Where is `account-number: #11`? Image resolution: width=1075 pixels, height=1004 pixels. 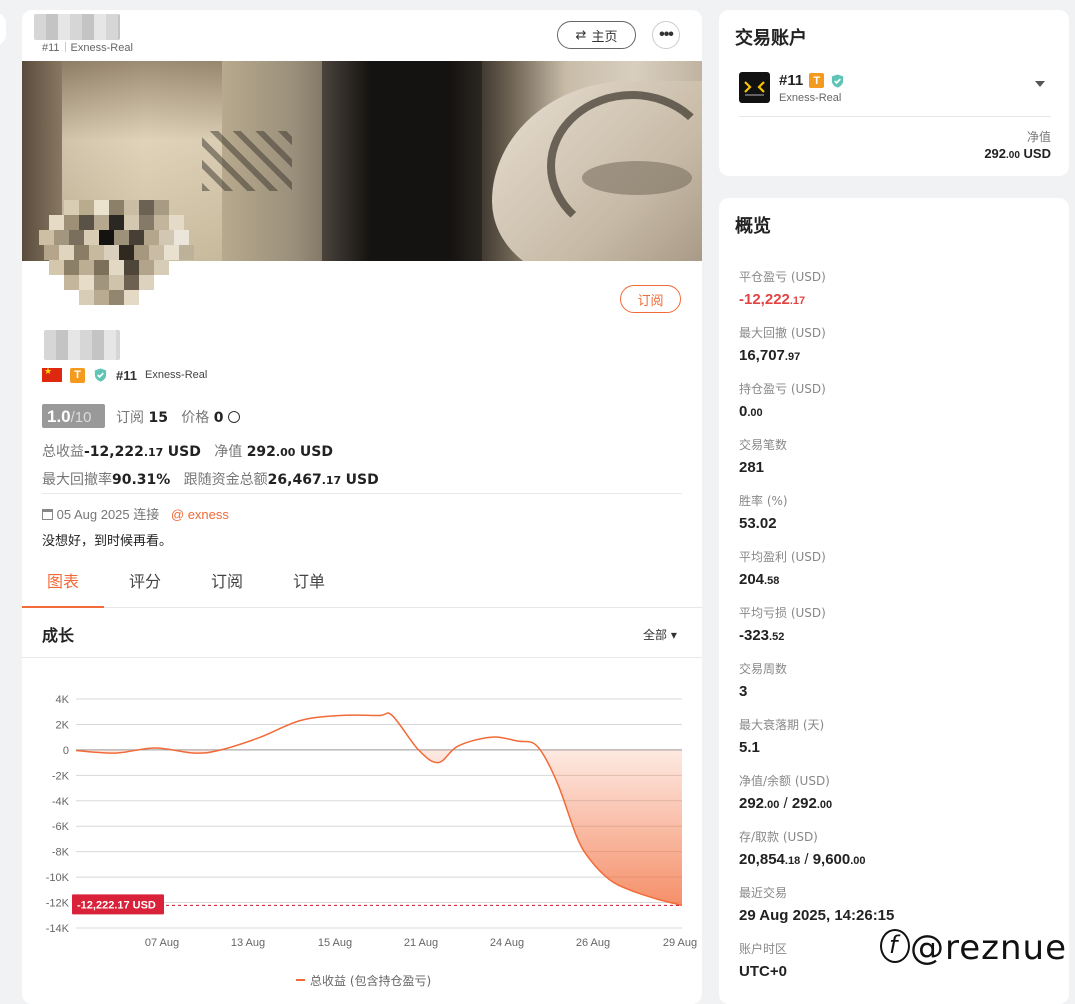 account-number: #11 is located at coordinates (126, 375).